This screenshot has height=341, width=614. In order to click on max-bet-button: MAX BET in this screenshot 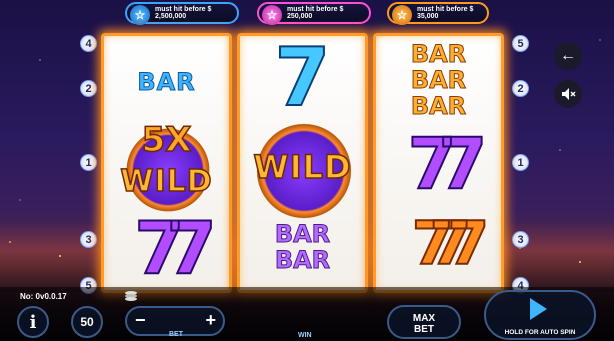, I will do `click(424, 322)`.